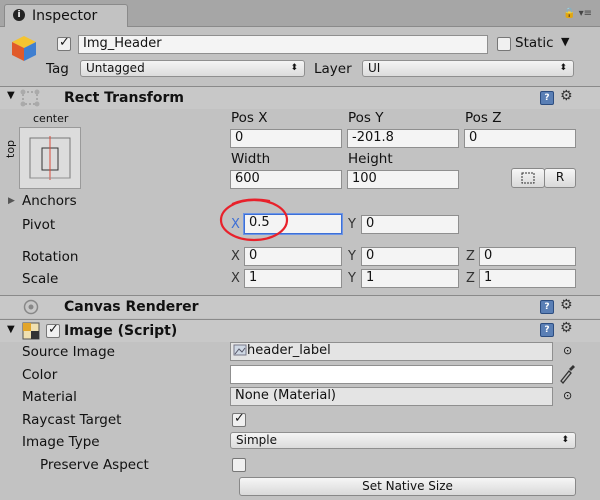  What do you see at coordinates (40, 375) in the screenshot?
I see `color-label: Color` at bounding box center [40, 375].